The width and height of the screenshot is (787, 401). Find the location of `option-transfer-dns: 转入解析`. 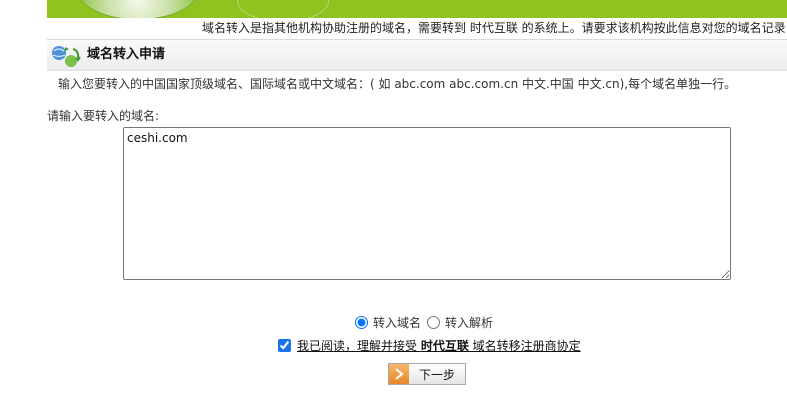

option-transfer-dns: 转入解析 is located at coordinates (460, 322).